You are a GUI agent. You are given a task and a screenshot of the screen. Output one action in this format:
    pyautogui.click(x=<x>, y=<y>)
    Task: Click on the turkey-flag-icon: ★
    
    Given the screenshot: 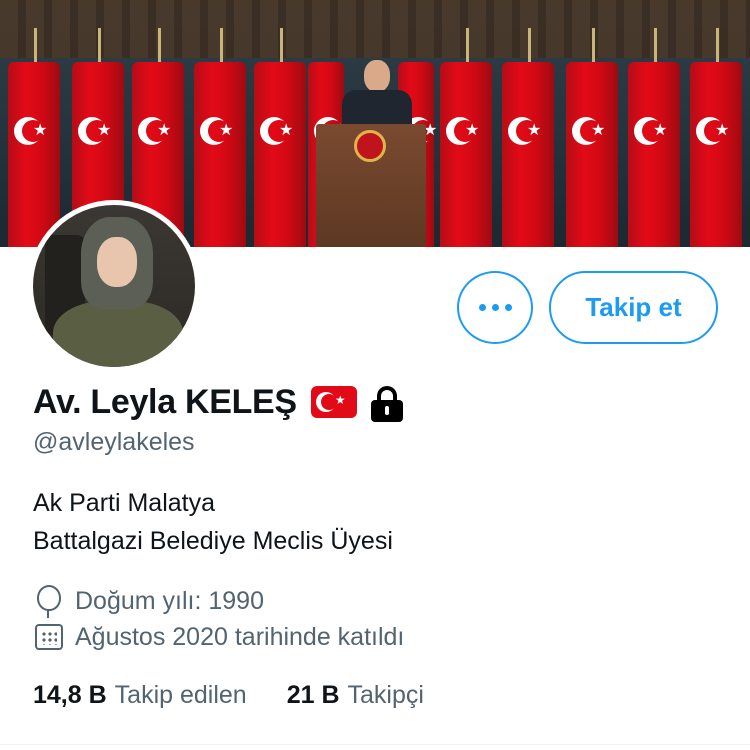 What is the action you would take?
    pyautogui.click(x=333, y=402)
    